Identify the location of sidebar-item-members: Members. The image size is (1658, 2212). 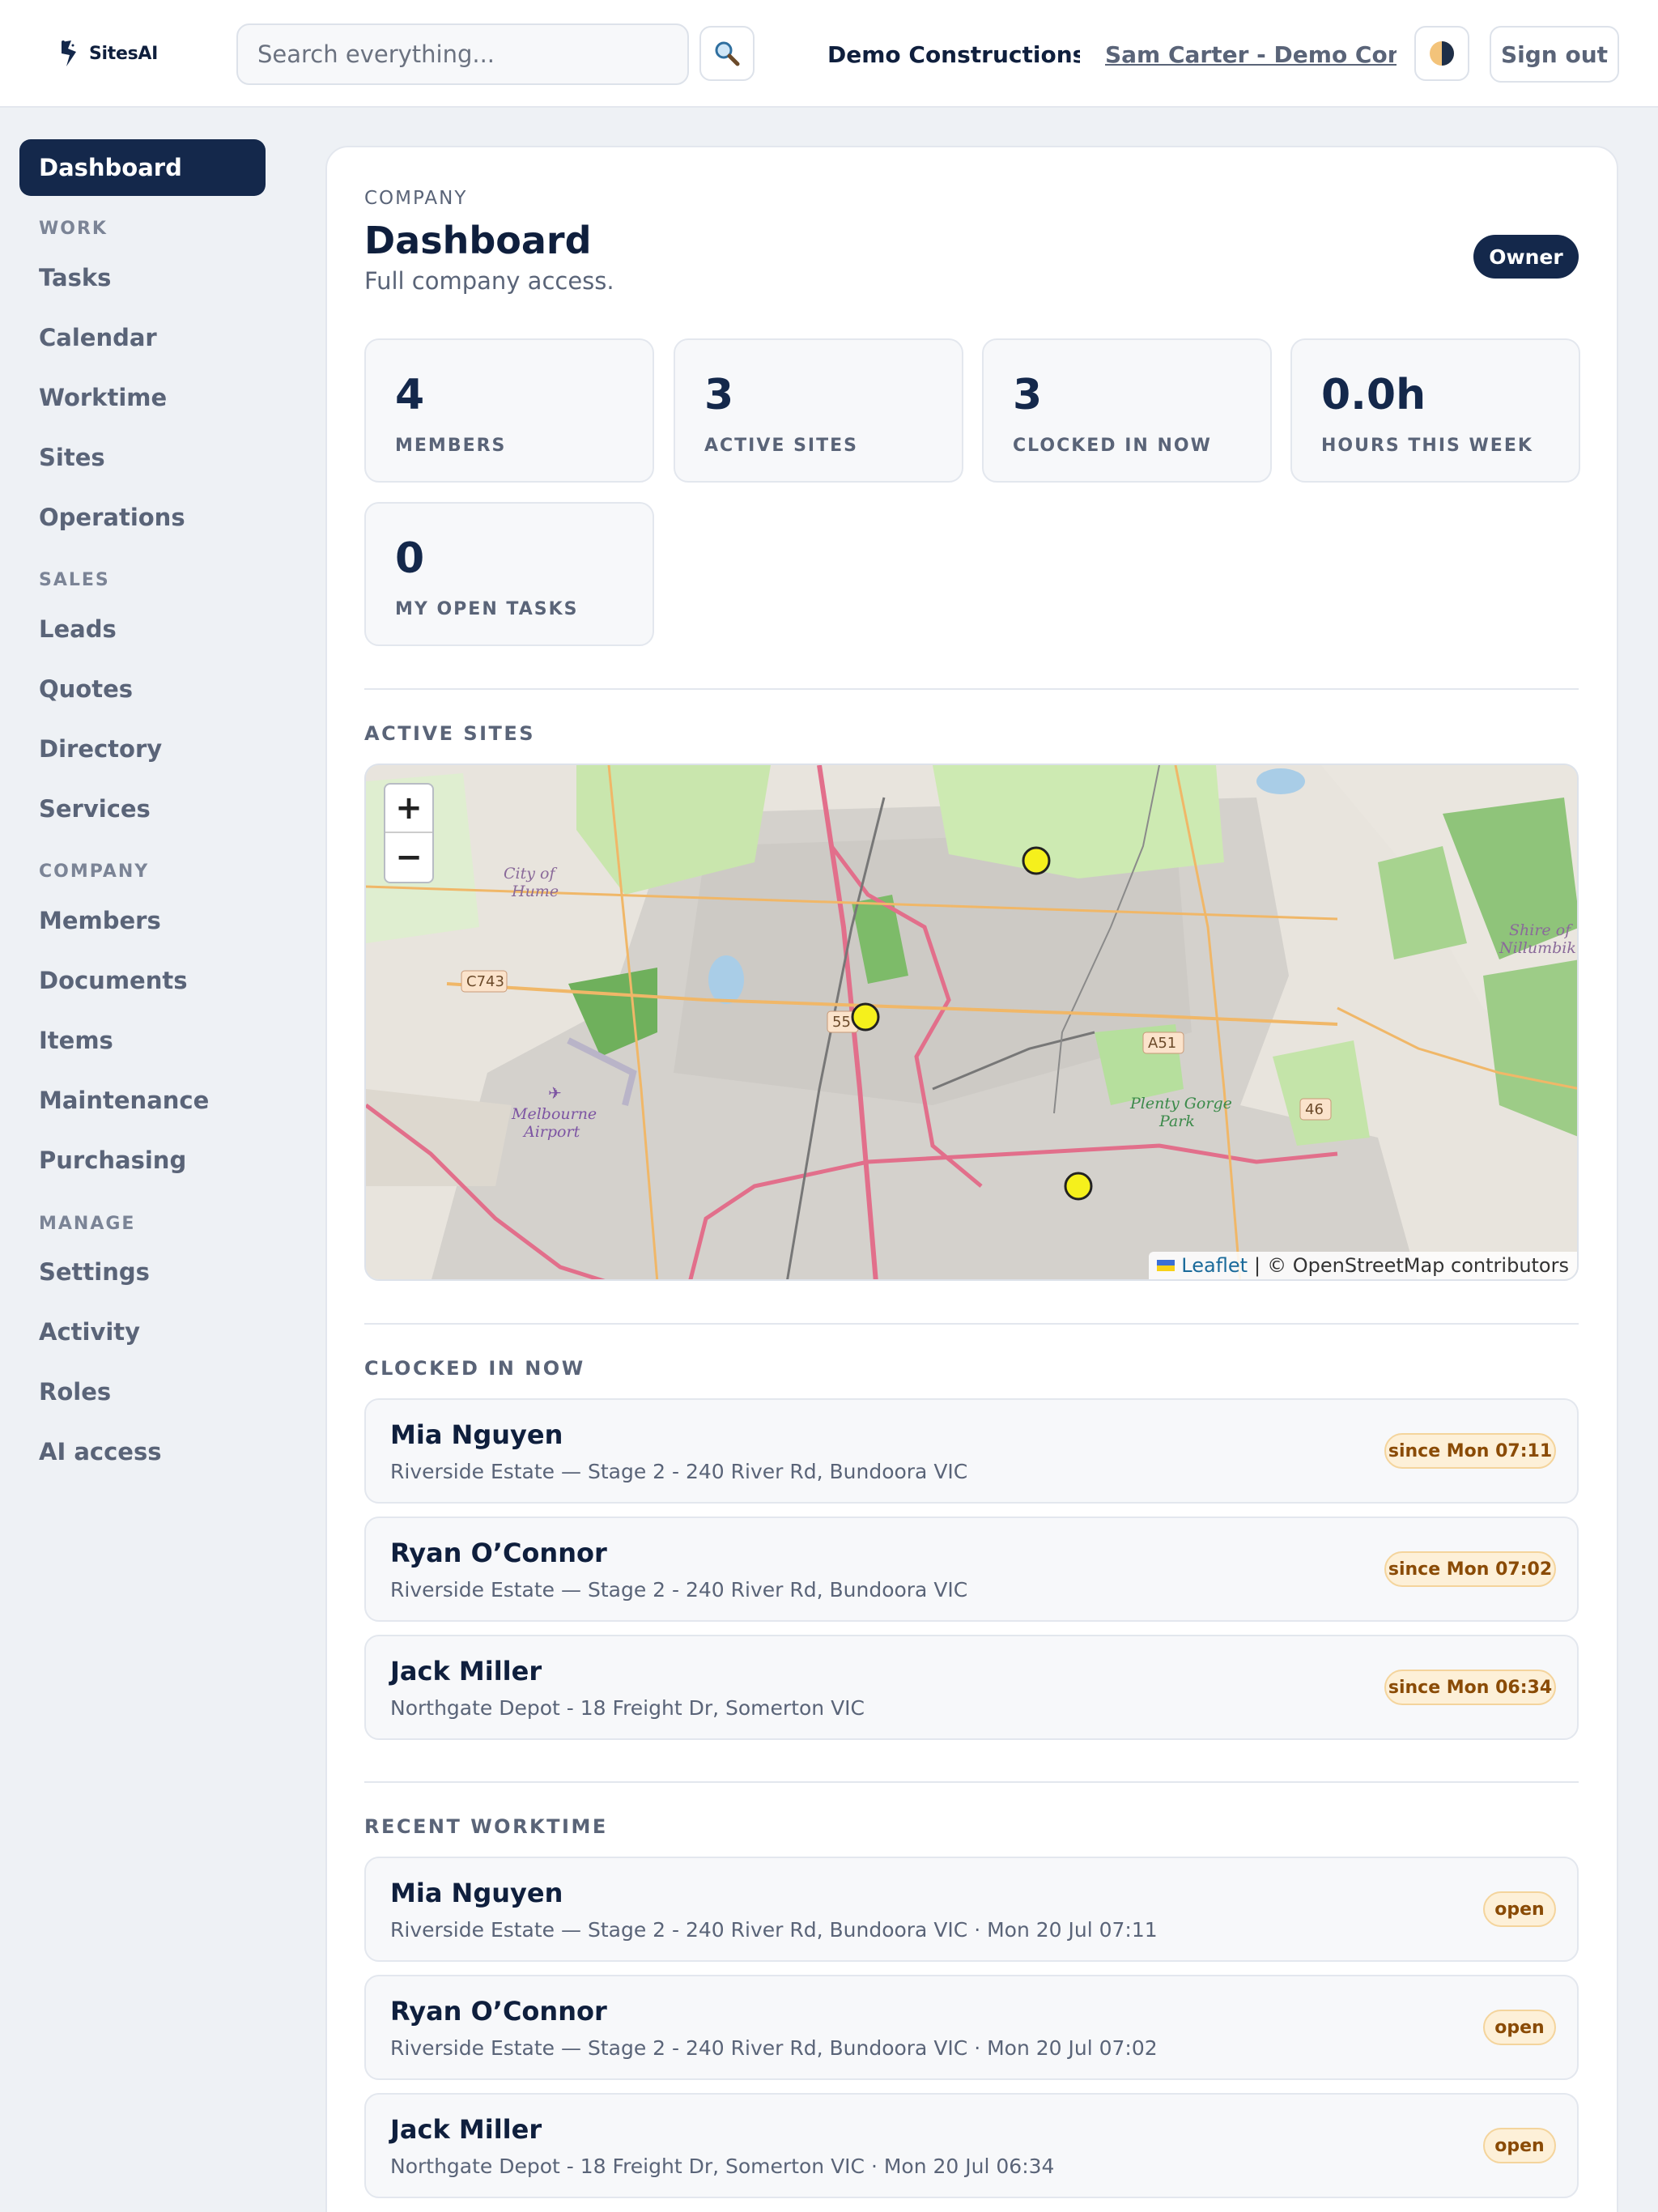
(100, 920).